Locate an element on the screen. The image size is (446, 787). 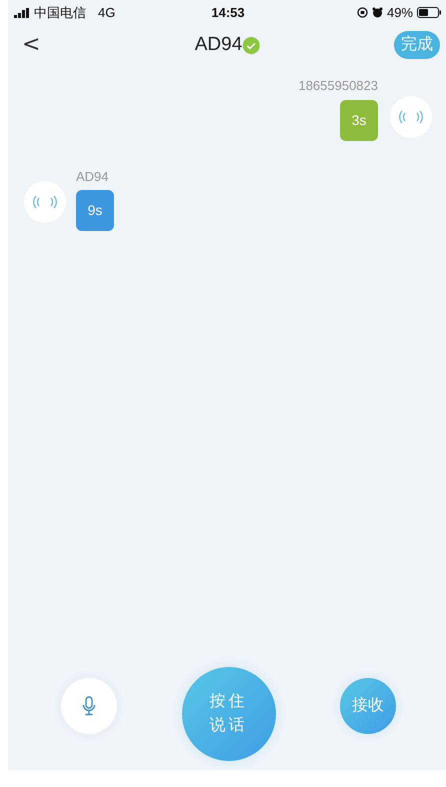
battery-percent: 49% is located at coordinates (399, 13).